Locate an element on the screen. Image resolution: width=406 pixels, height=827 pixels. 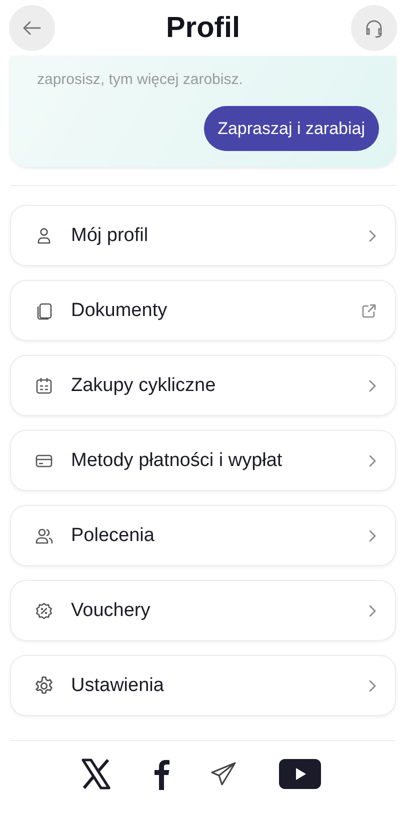
invite-button: Zapraszaj i zarabiaj is located at coordinates (291, 128).